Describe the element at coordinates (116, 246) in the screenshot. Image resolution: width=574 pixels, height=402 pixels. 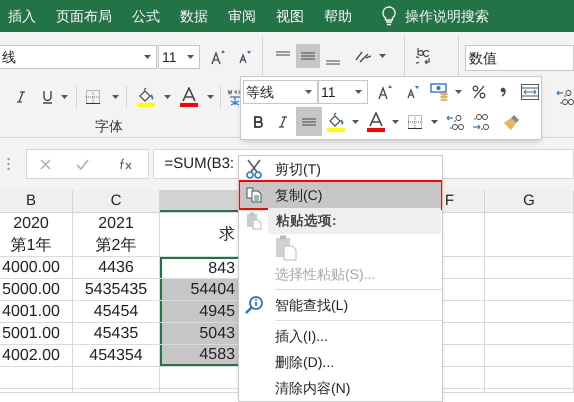
I see `cell-text: 第2年` at that location.